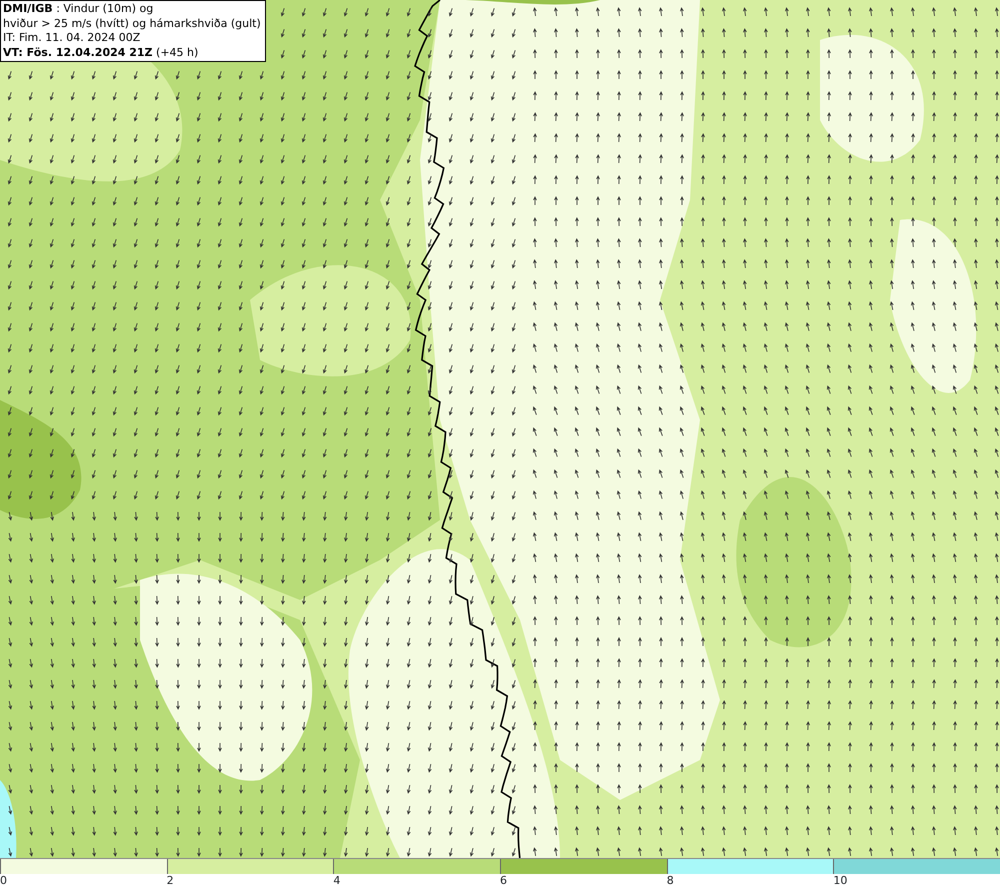 This screenshot has width=1000, height=887. What do you see at coordinates (72, 38) in the screenshot?
I see `info-text: IT: Fim. 11. 04. 2024 00Z` at bounding box center [72, 38].